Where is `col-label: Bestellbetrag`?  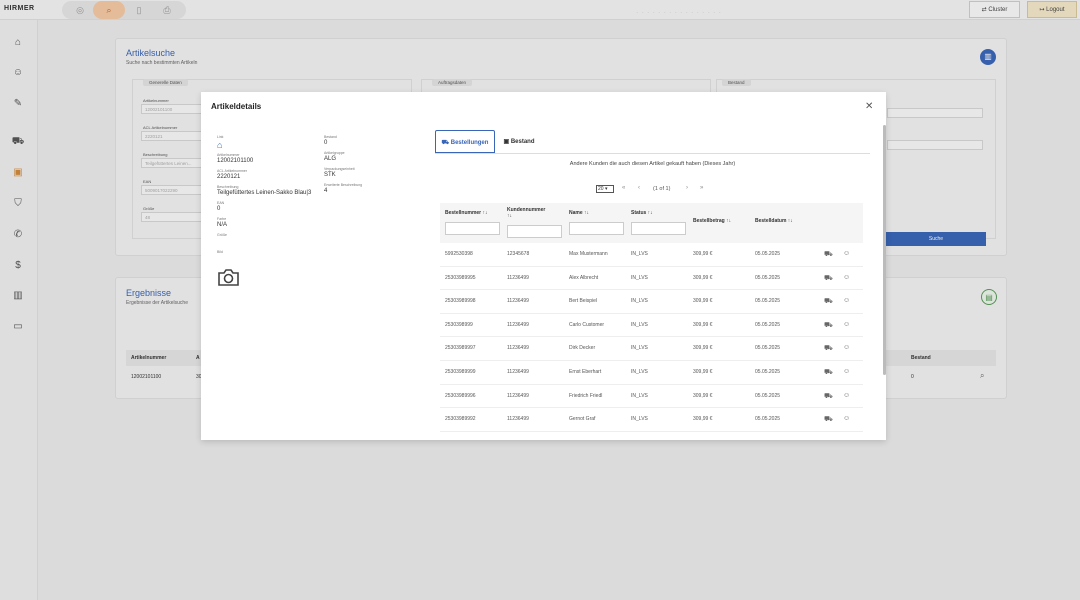 col-label: Bestellbetrag is located at coordinates (709, 221).